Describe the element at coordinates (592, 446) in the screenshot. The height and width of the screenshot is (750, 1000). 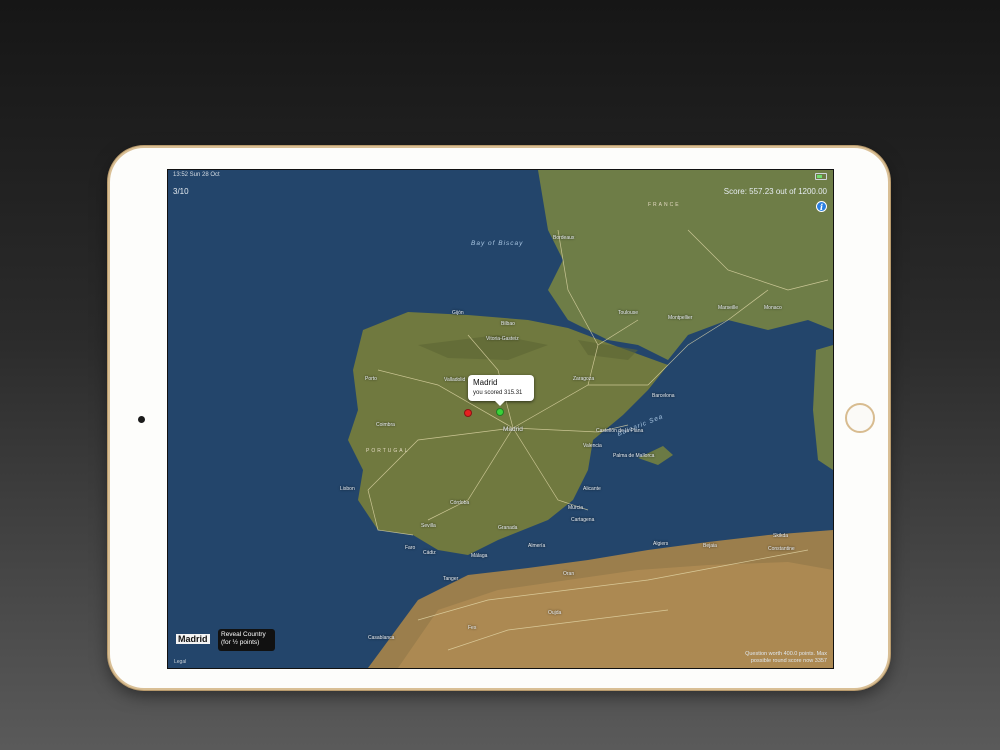
I see `city-label: Valencia` at that location.